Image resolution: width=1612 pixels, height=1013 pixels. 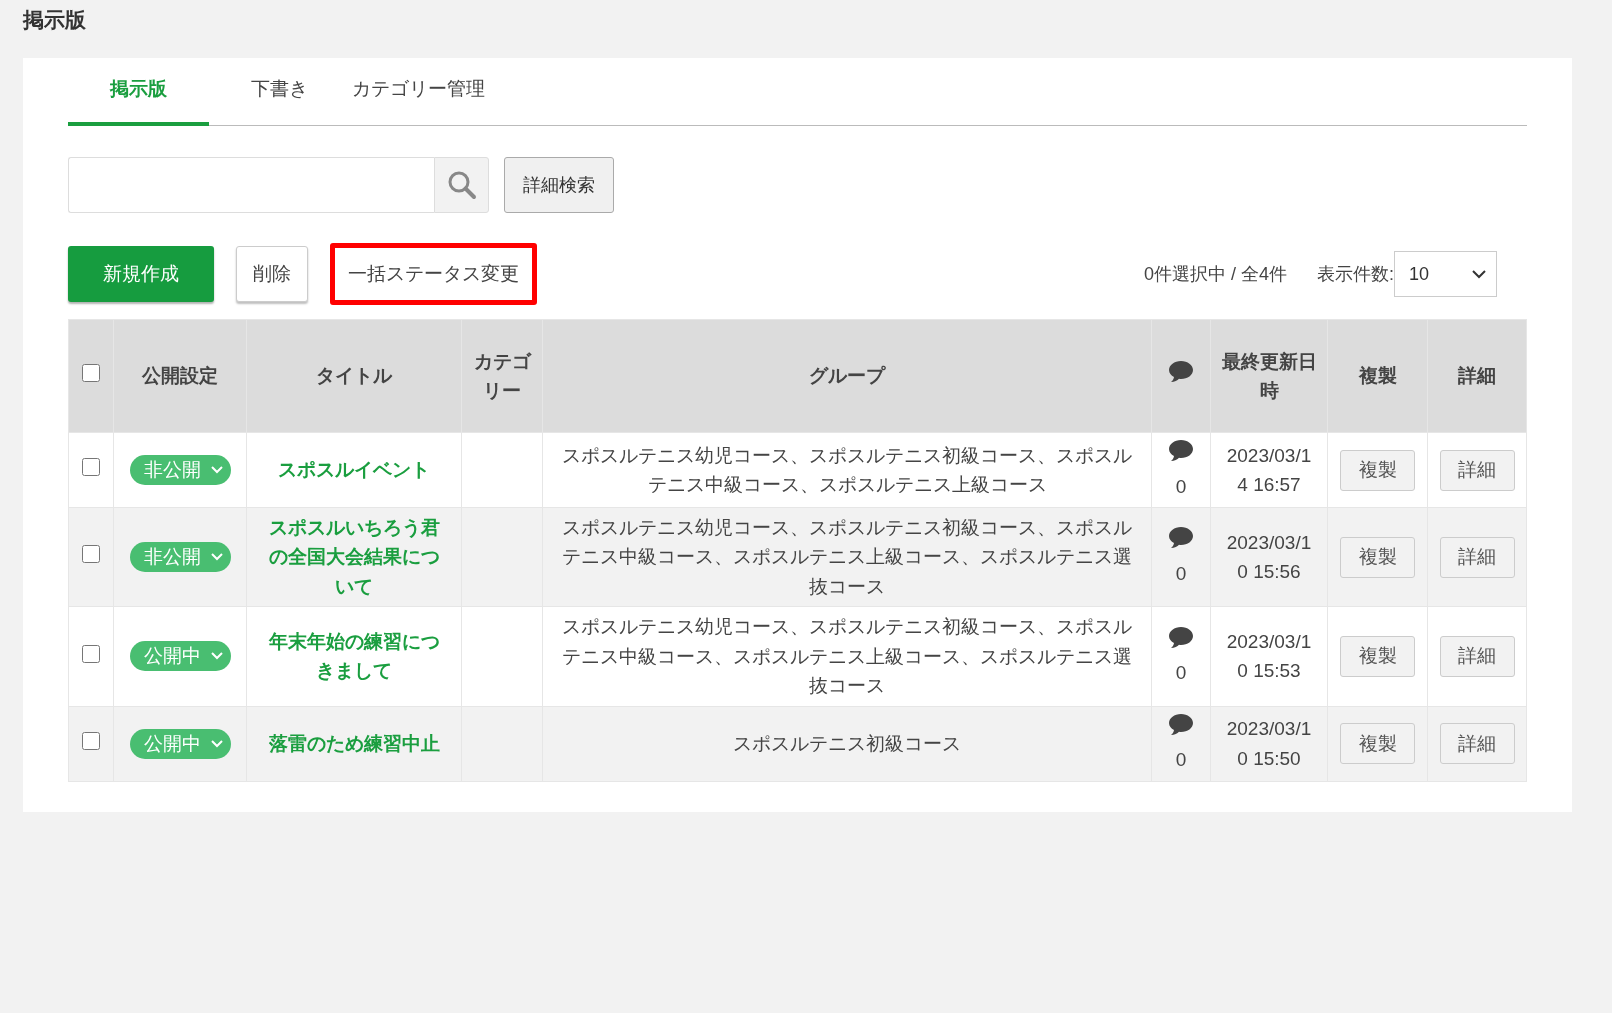 I want to click on advanced-search-button: 詳細検索, so click(x=559, y=185).